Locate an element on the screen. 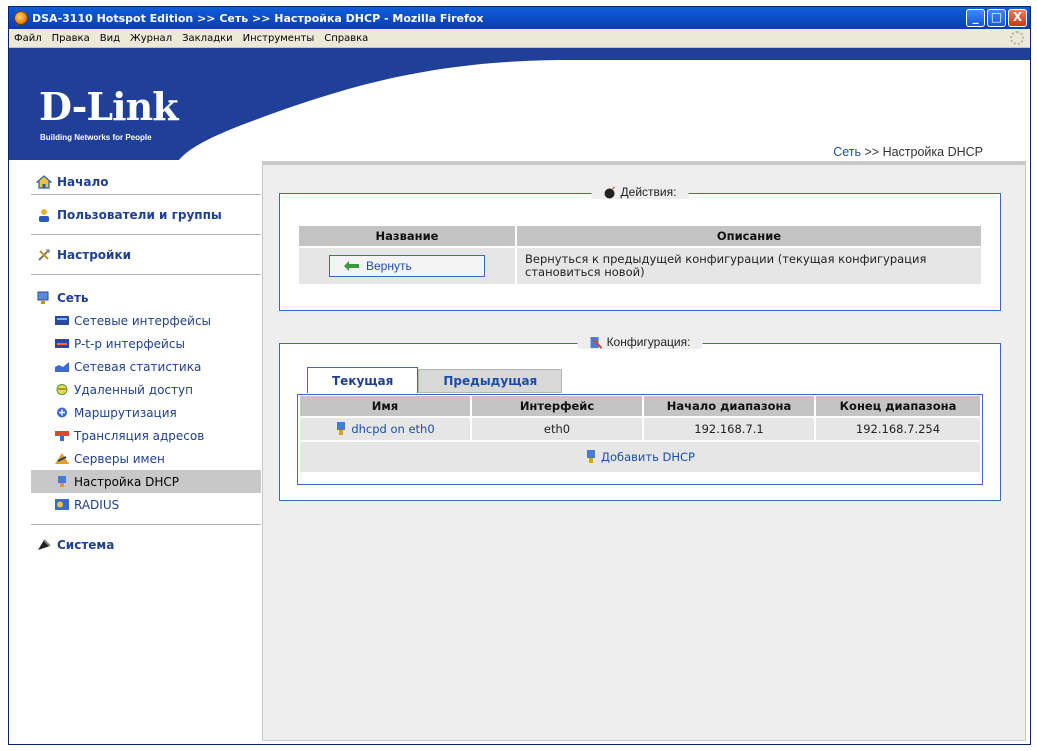 This screenshot has height=751, width=1037. revert-button: Вернуть is located at coordinates (407, 266).